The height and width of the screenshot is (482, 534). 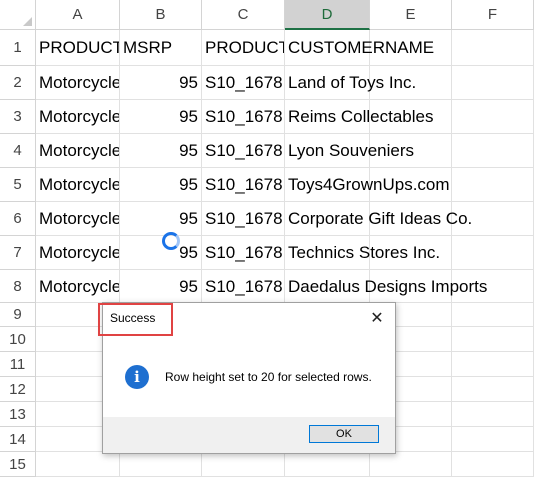 I want to click on cell-f7, so click(x=493, y=253).